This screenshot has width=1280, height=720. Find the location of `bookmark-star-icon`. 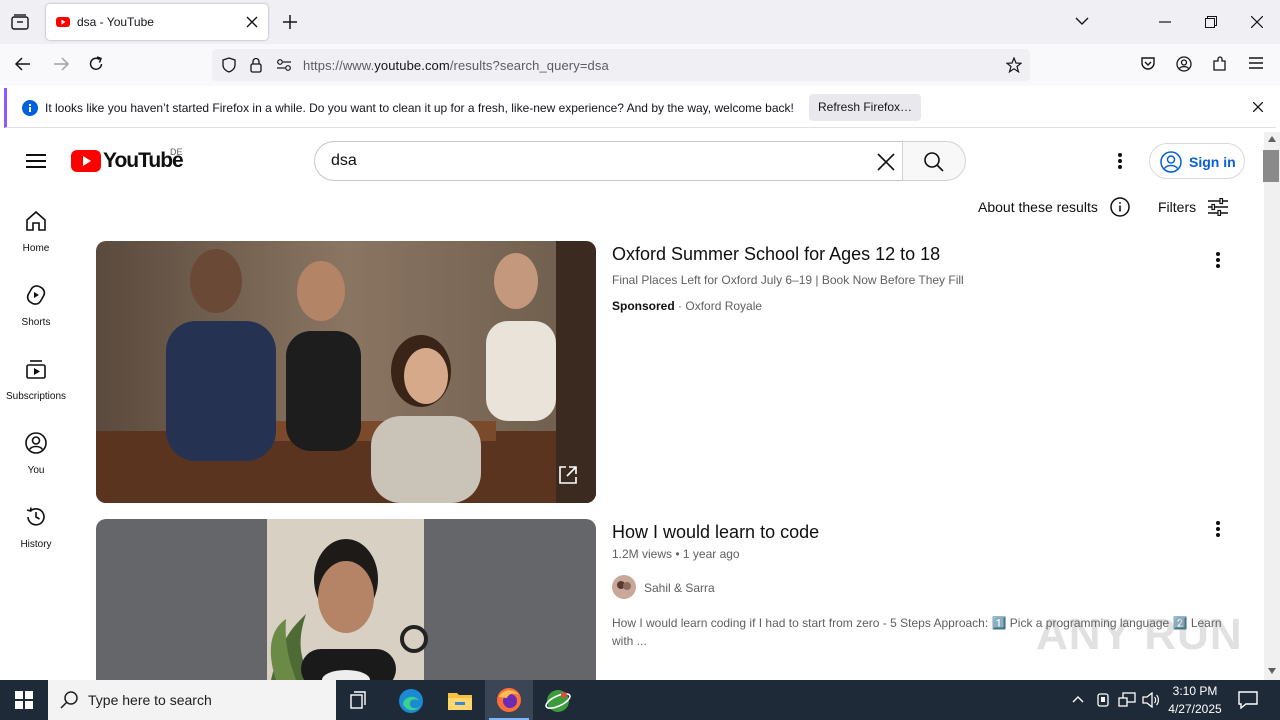

bookmark-star-icon is located at coordinates (1014, 65).